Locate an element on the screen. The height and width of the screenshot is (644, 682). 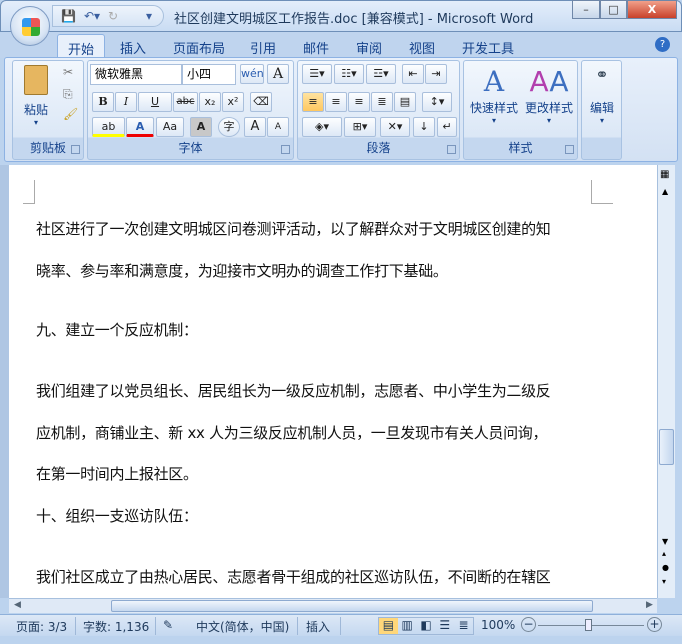
tab-page-layout: 页面布局 is located at coordinates (199, 46).